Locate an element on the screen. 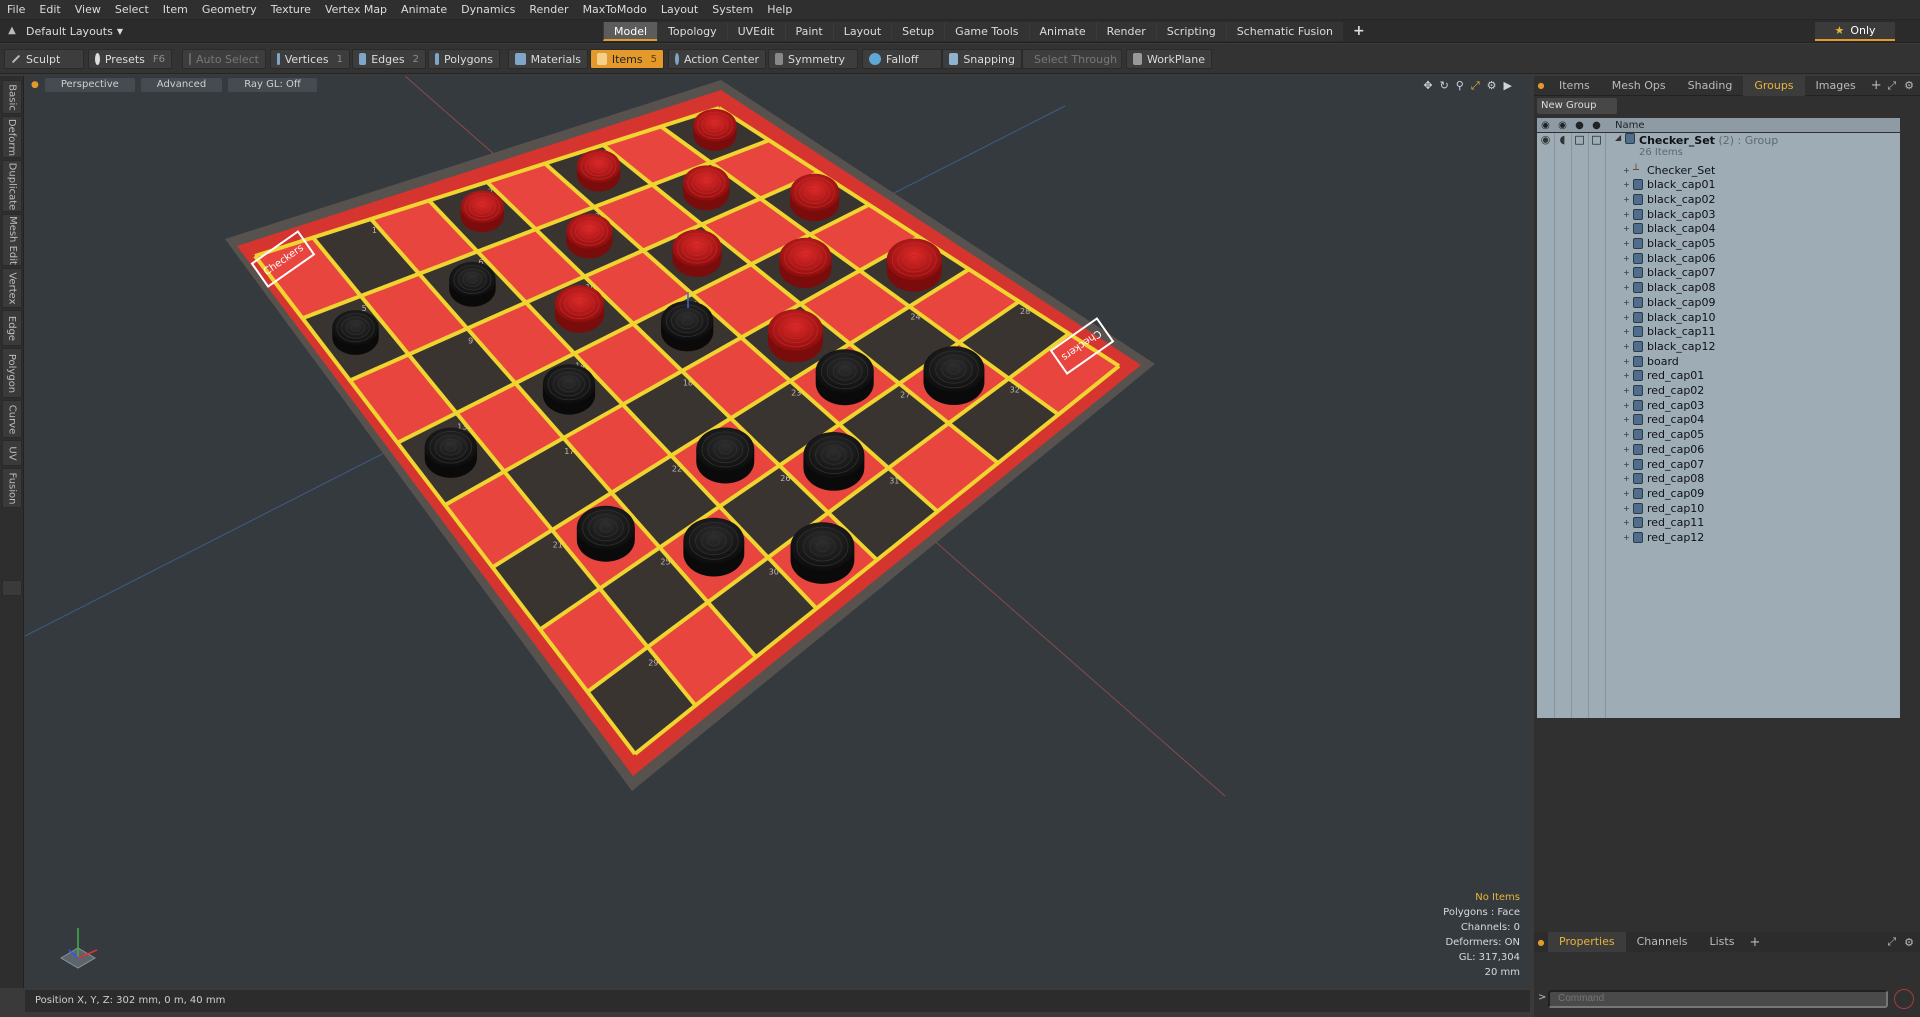 The image size is (1920, 1017). menu-edit: Edit is located at coordinates (49, 10).